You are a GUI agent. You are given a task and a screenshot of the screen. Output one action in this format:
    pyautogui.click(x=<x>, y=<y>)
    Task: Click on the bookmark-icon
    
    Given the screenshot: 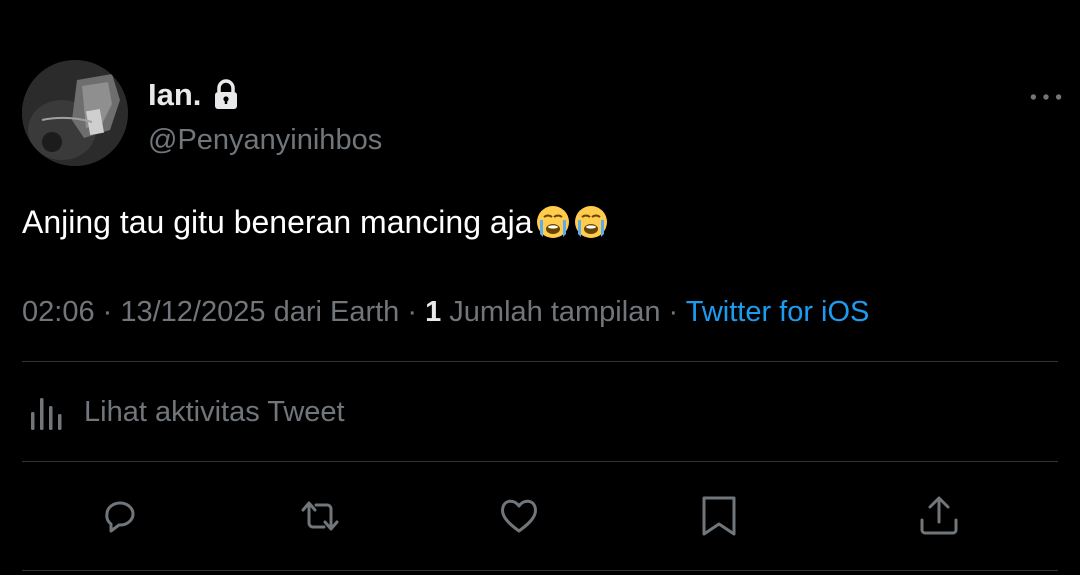 What is the action you would take?
    pyautogui.click(x=719, y=516)
    